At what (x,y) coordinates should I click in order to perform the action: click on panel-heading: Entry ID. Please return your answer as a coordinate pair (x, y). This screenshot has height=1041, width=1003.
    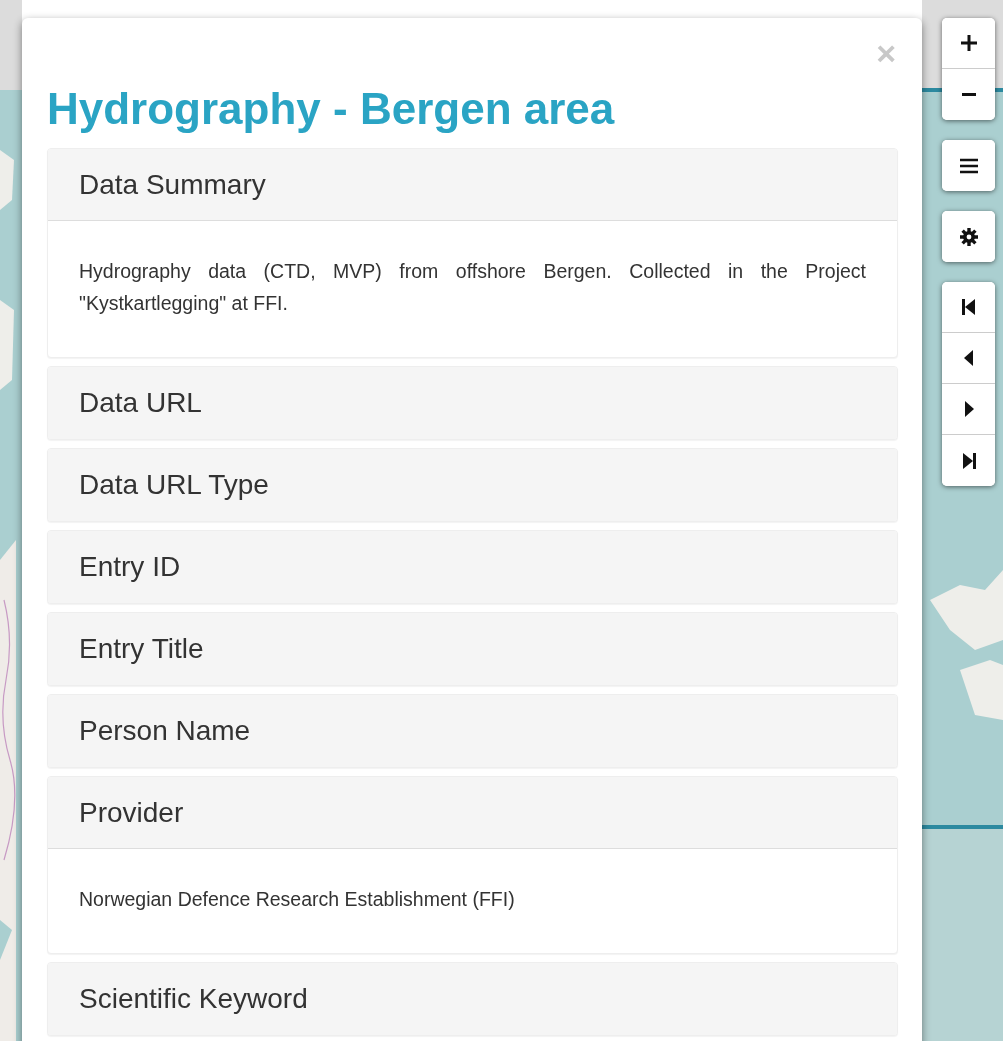
    Looking at the image, I should click on (472, 567).